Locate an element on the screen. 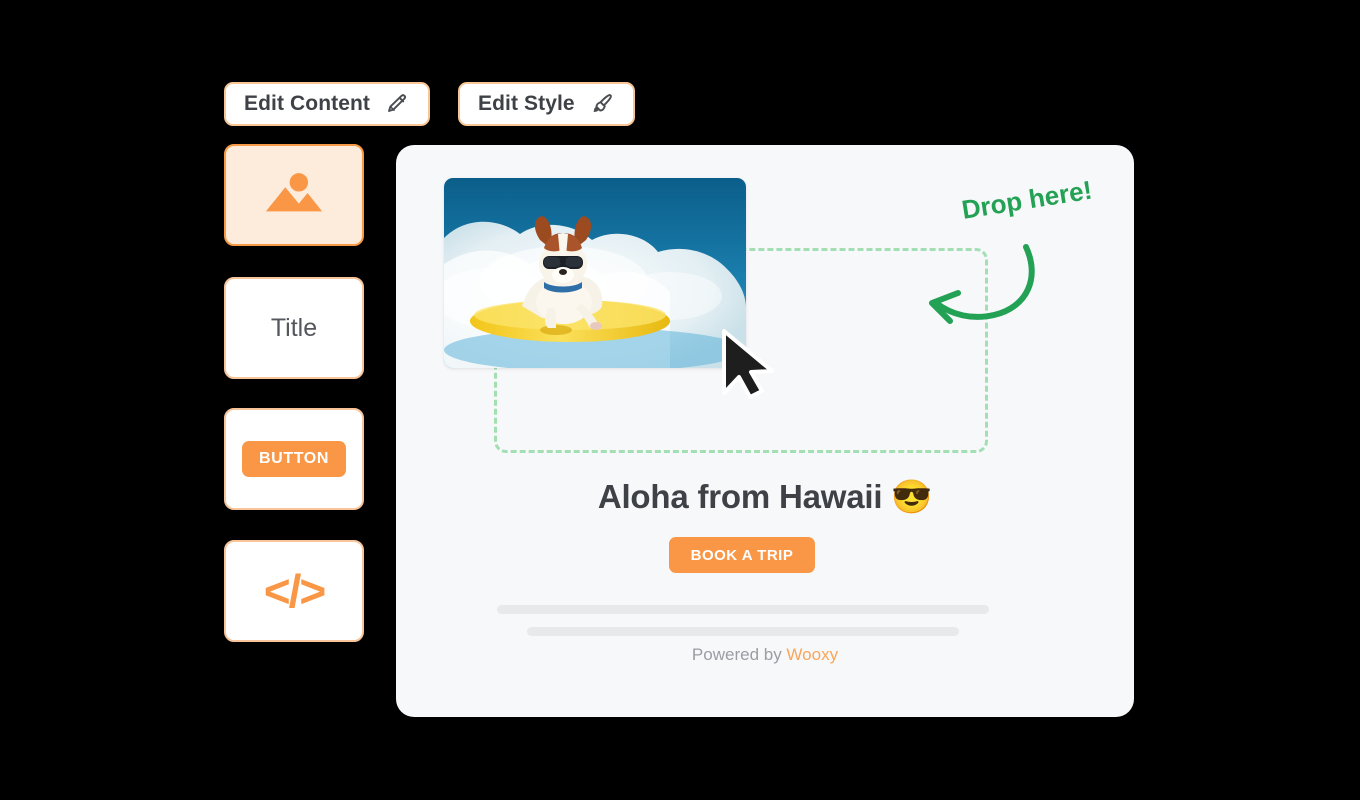  edit-style-button: Edit Style is located at coordinates (546, 104).